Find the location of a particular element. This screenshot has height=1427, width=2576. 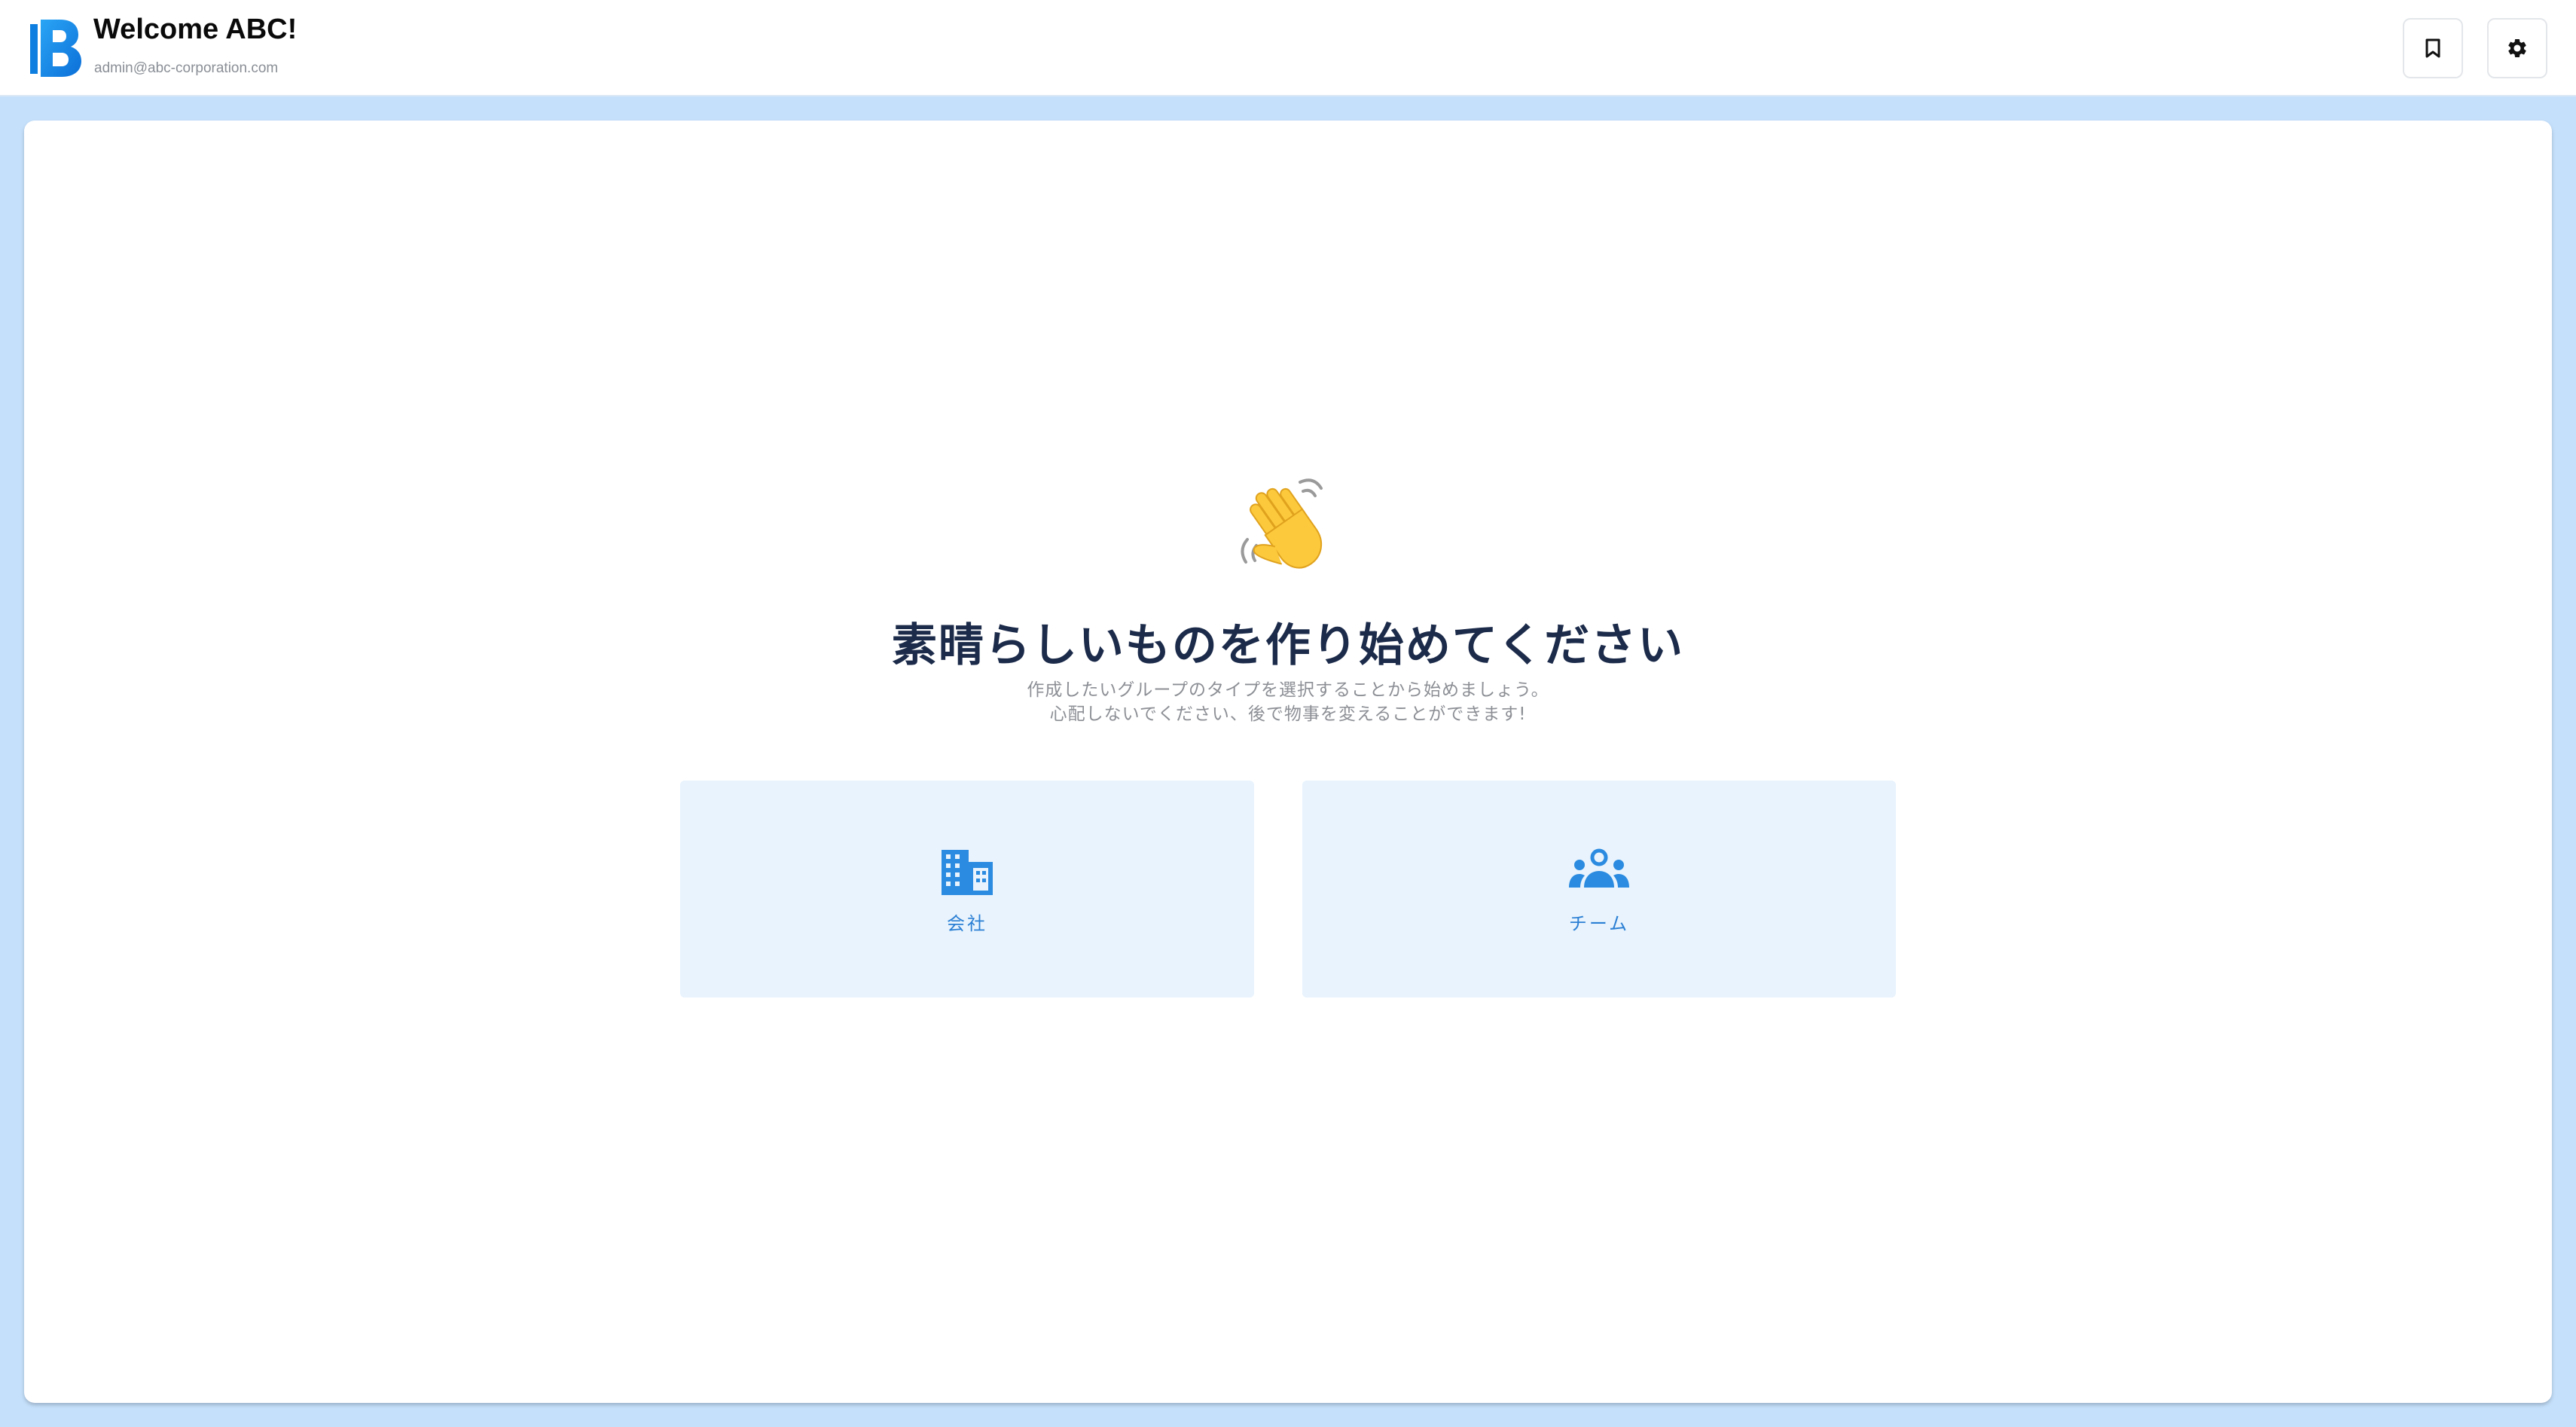

brand-logo-icon is located at coordinates (56, 48).